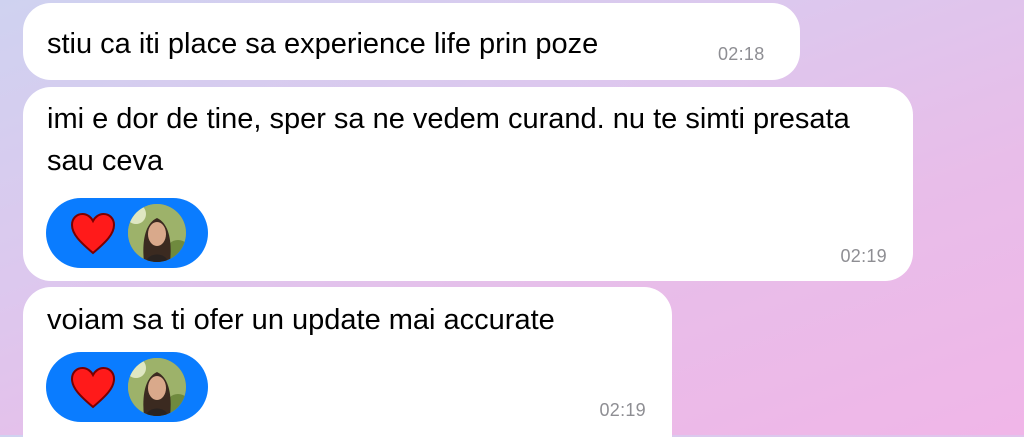 The image size is (1024, 437). I want to click on message-timestamp: 02:18, so click(741, 54).